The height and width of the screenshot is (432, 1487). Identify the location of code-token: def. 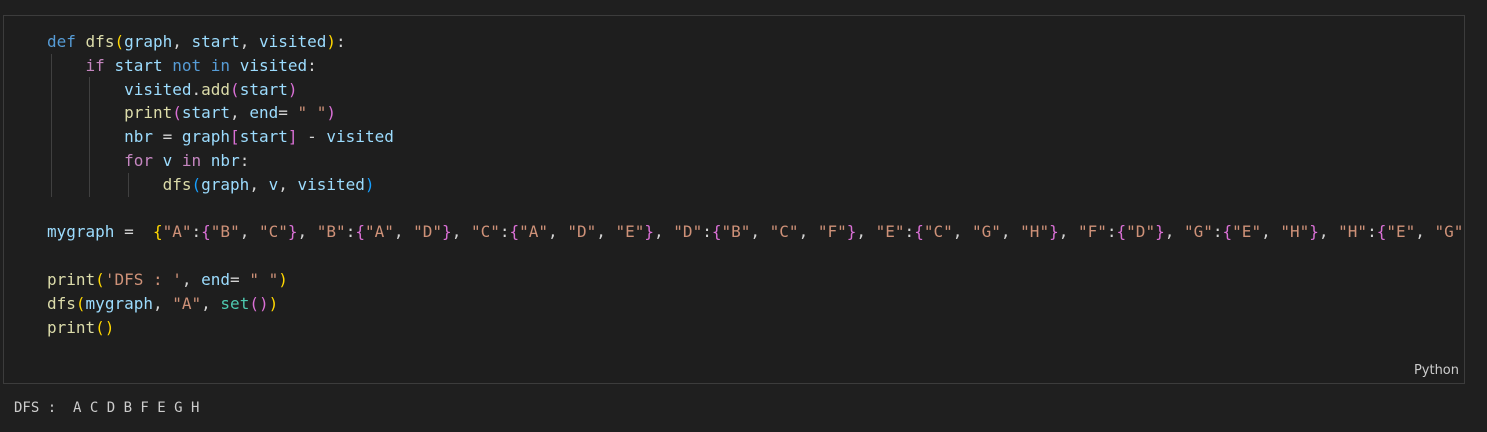
(61, 41).